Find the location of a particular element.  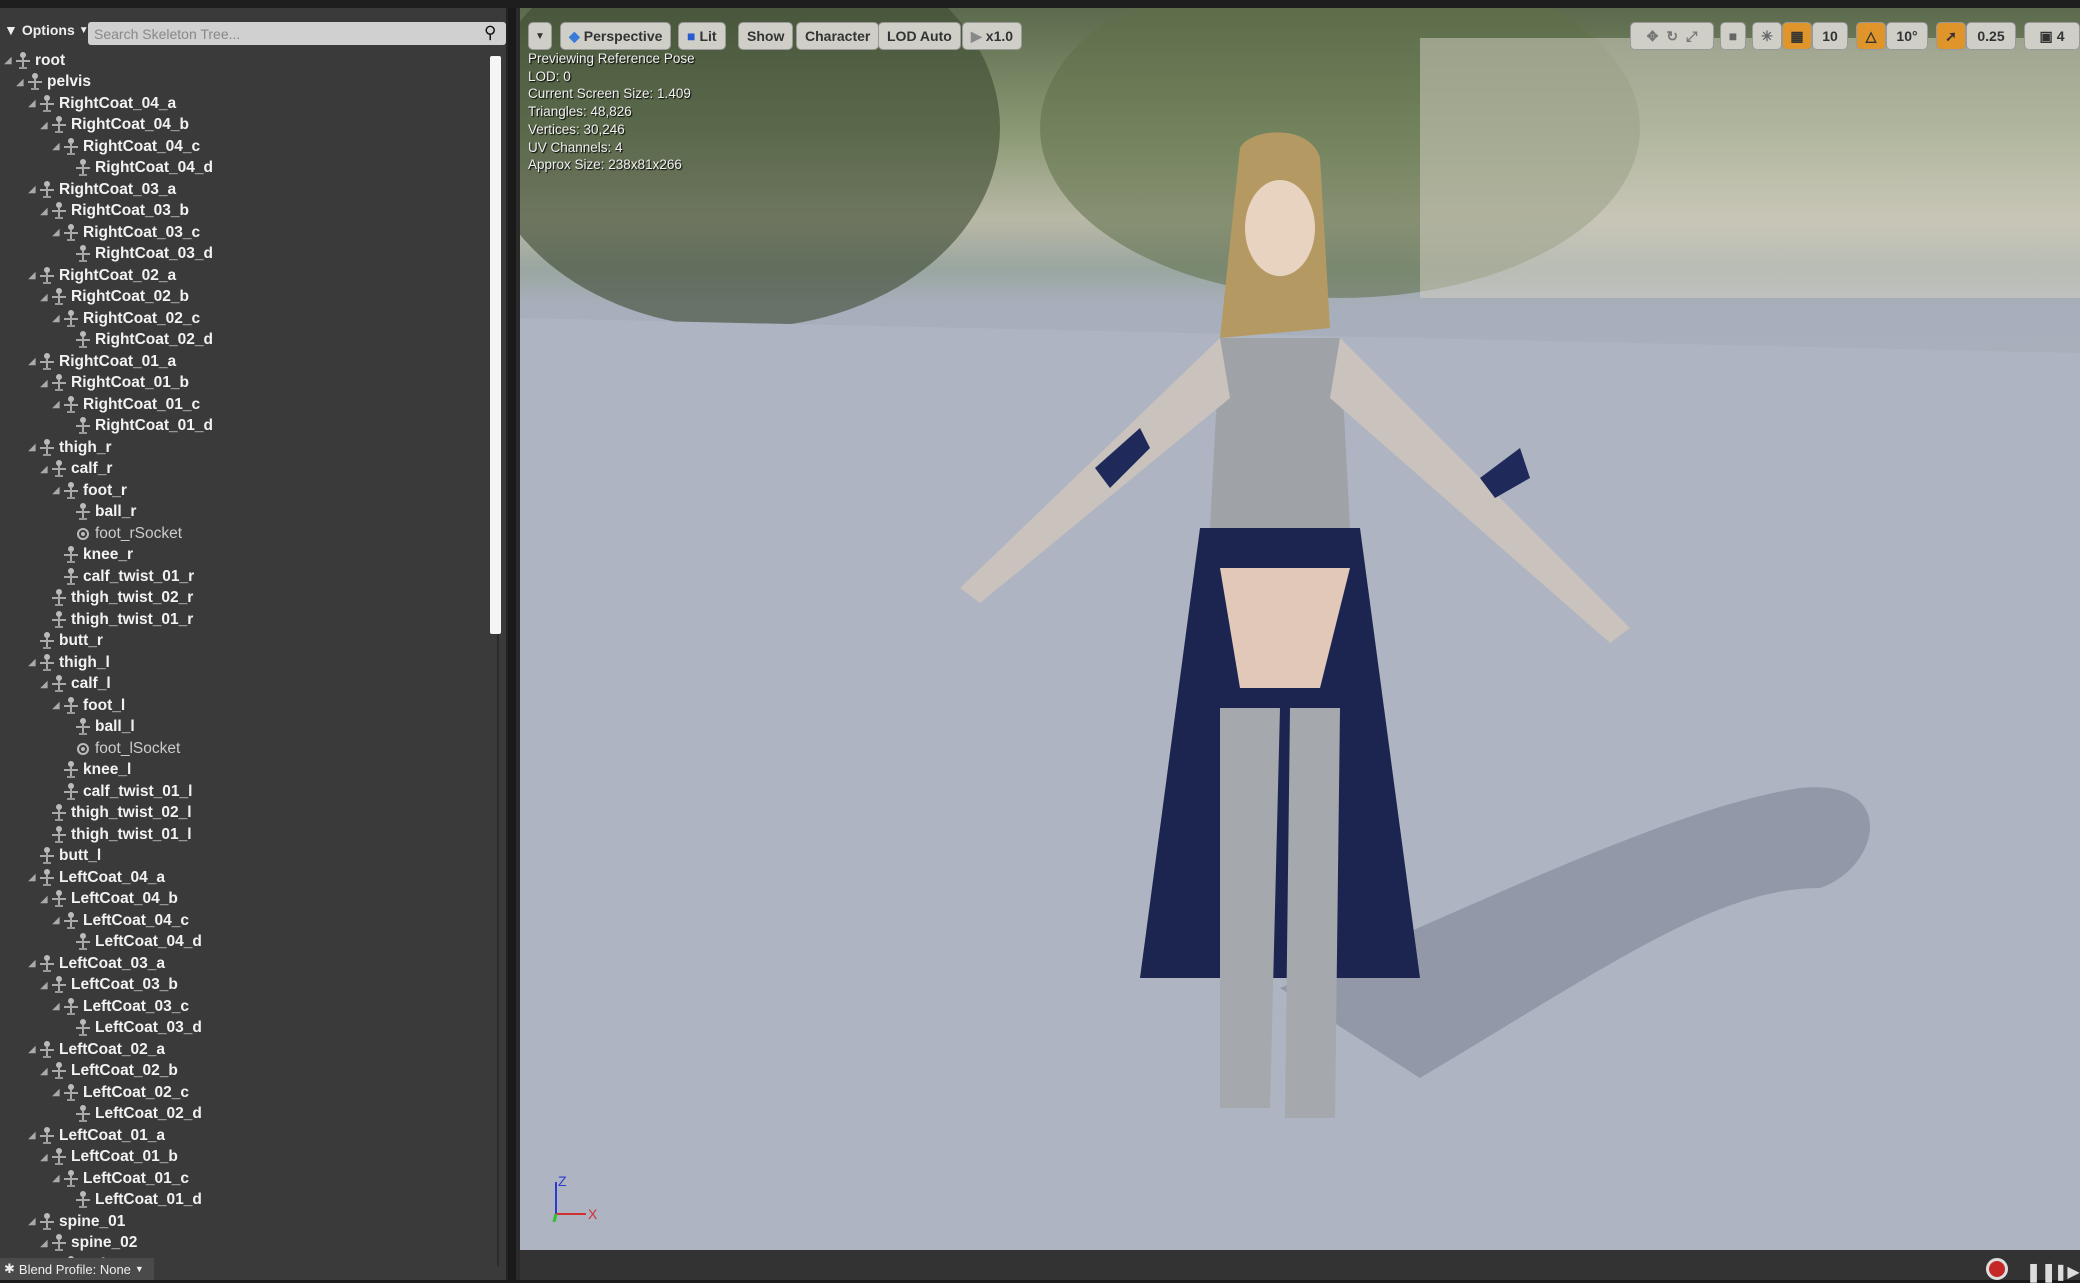

tree-item-bone: ◢ LeftCoat_02_a is located at coordinates (95, 1049).